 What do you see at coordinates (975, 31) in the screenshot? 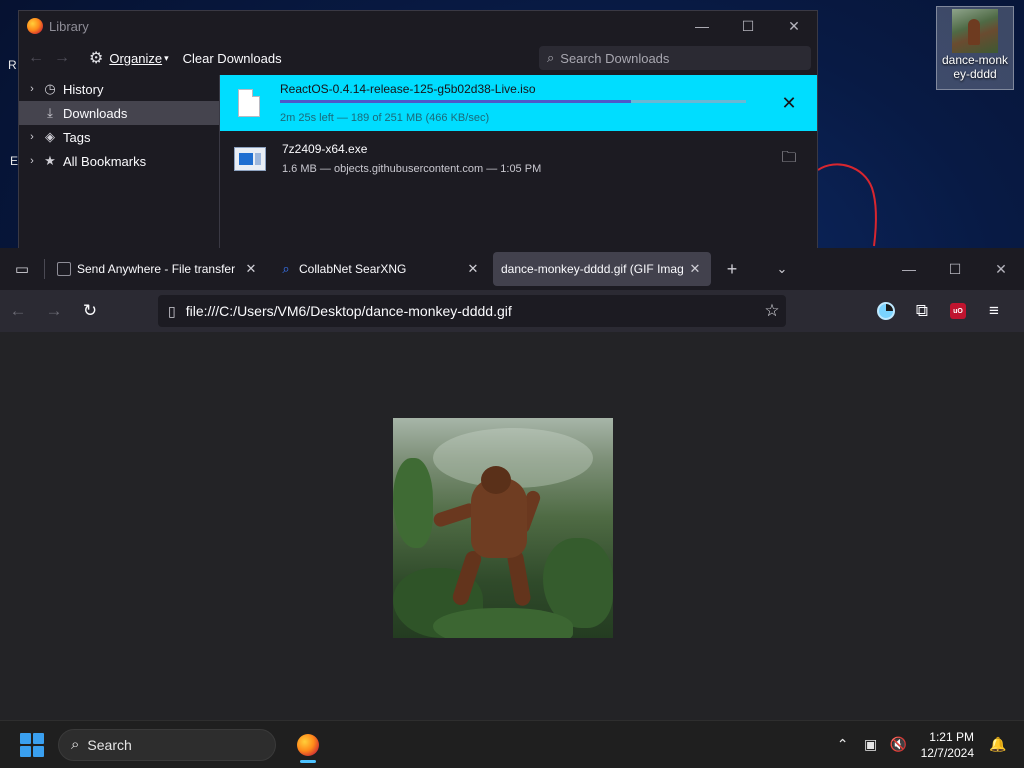
I see `image-thumbnail-icon` at bounding box center [975, 31].